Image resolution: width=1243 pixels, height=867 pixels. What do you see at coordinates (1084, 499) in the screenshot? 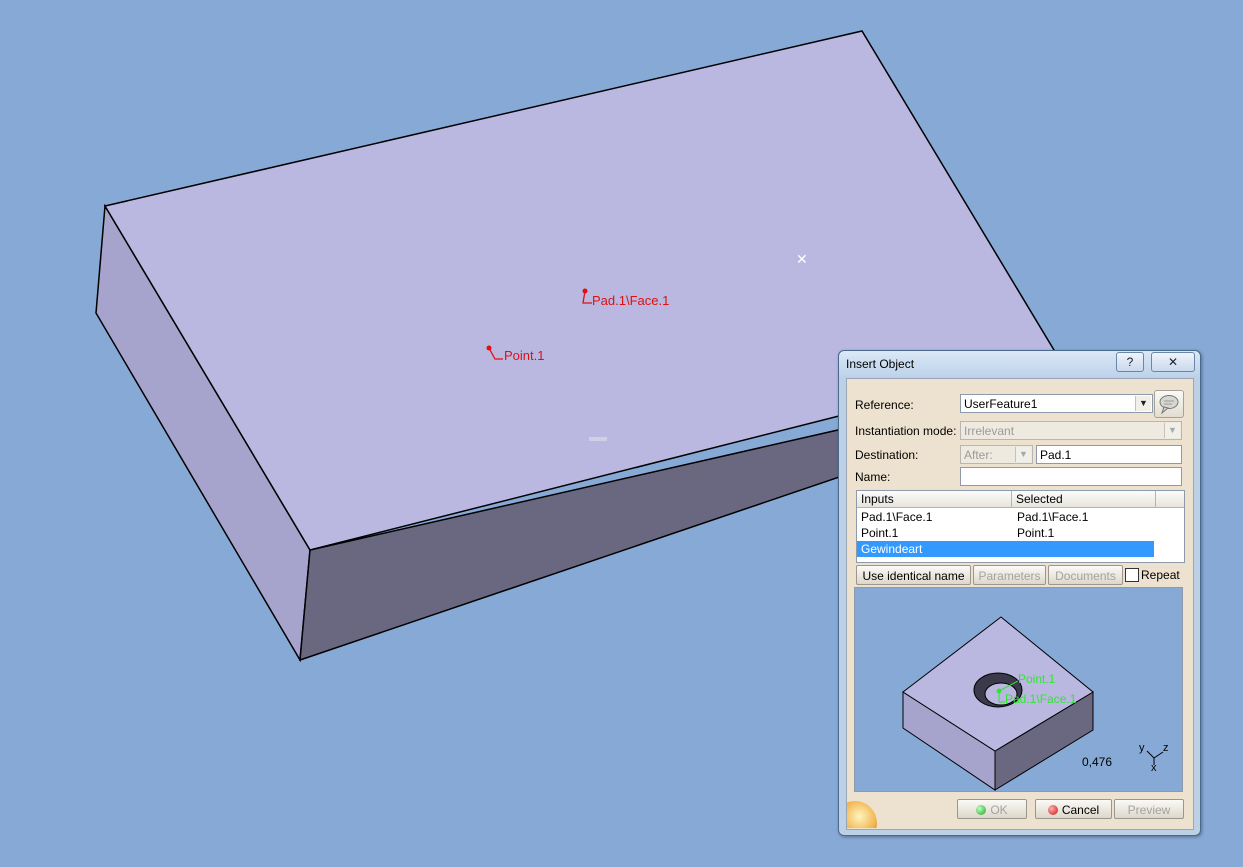
I see `column-header-selected: Selected` at bounding box center [1084, 499].